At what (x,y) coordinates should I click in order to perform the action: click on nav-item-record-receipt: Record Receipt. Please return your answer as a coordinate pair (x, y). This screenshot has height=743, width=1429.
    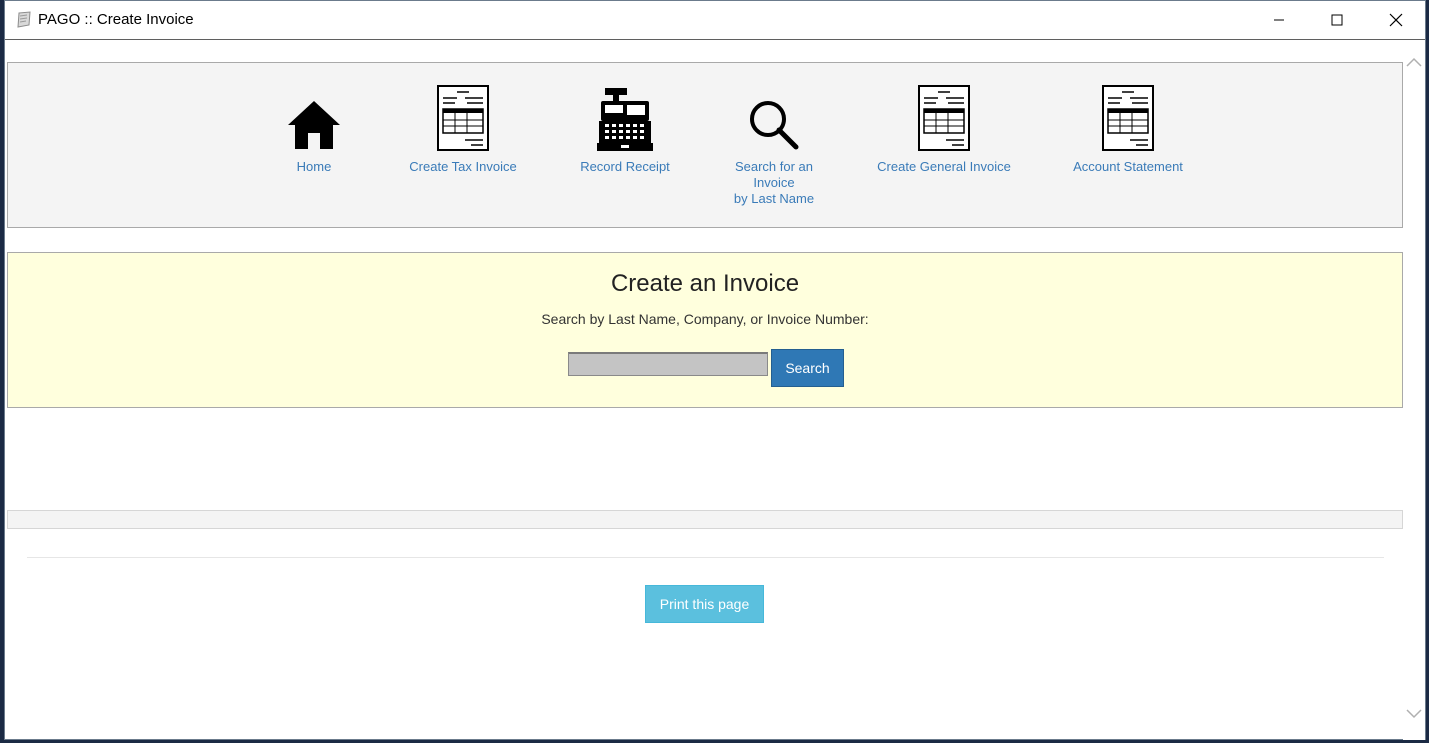
    Looking at the image, I should click on (625, 128).